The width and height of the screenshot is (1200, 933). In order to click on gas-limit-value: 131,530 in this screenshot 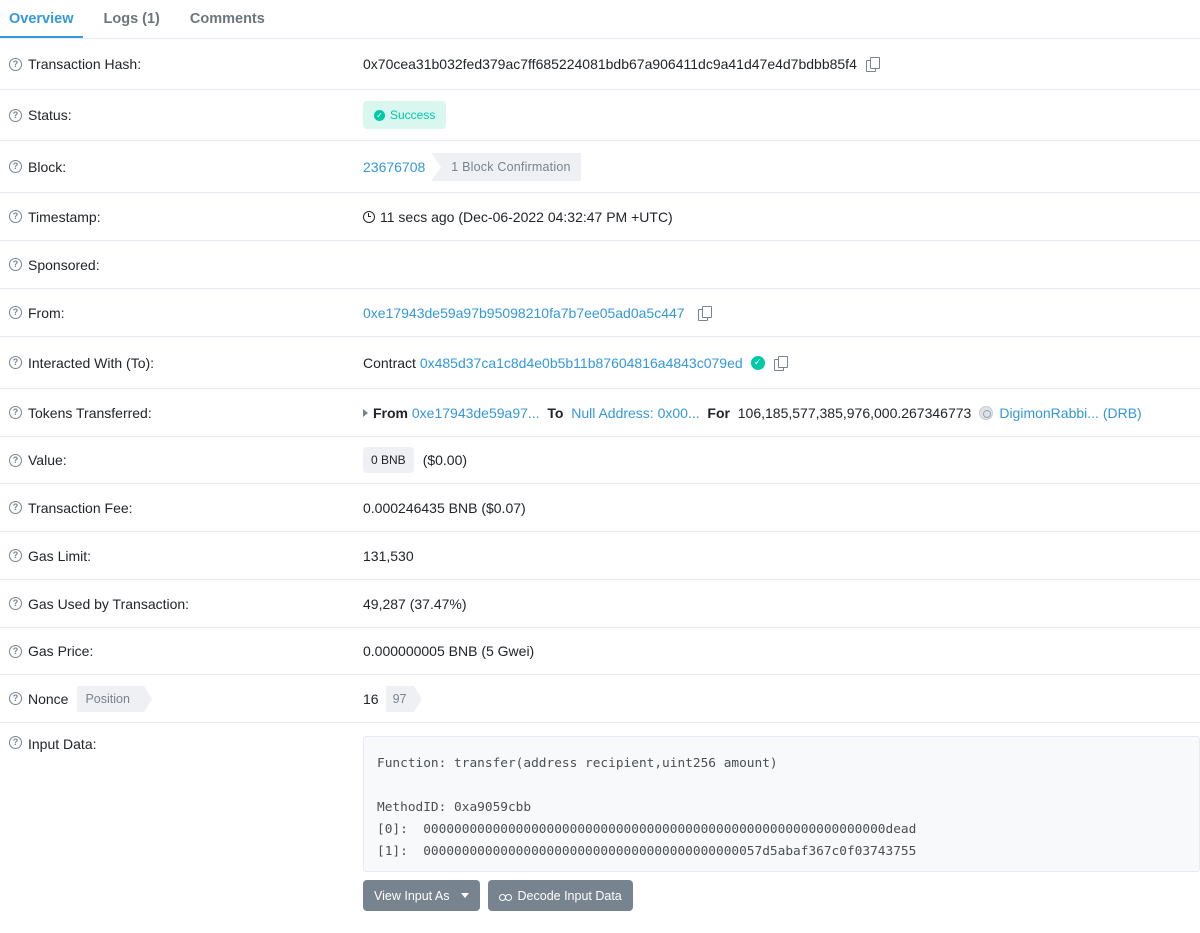, I will do `click(388, 555)`.